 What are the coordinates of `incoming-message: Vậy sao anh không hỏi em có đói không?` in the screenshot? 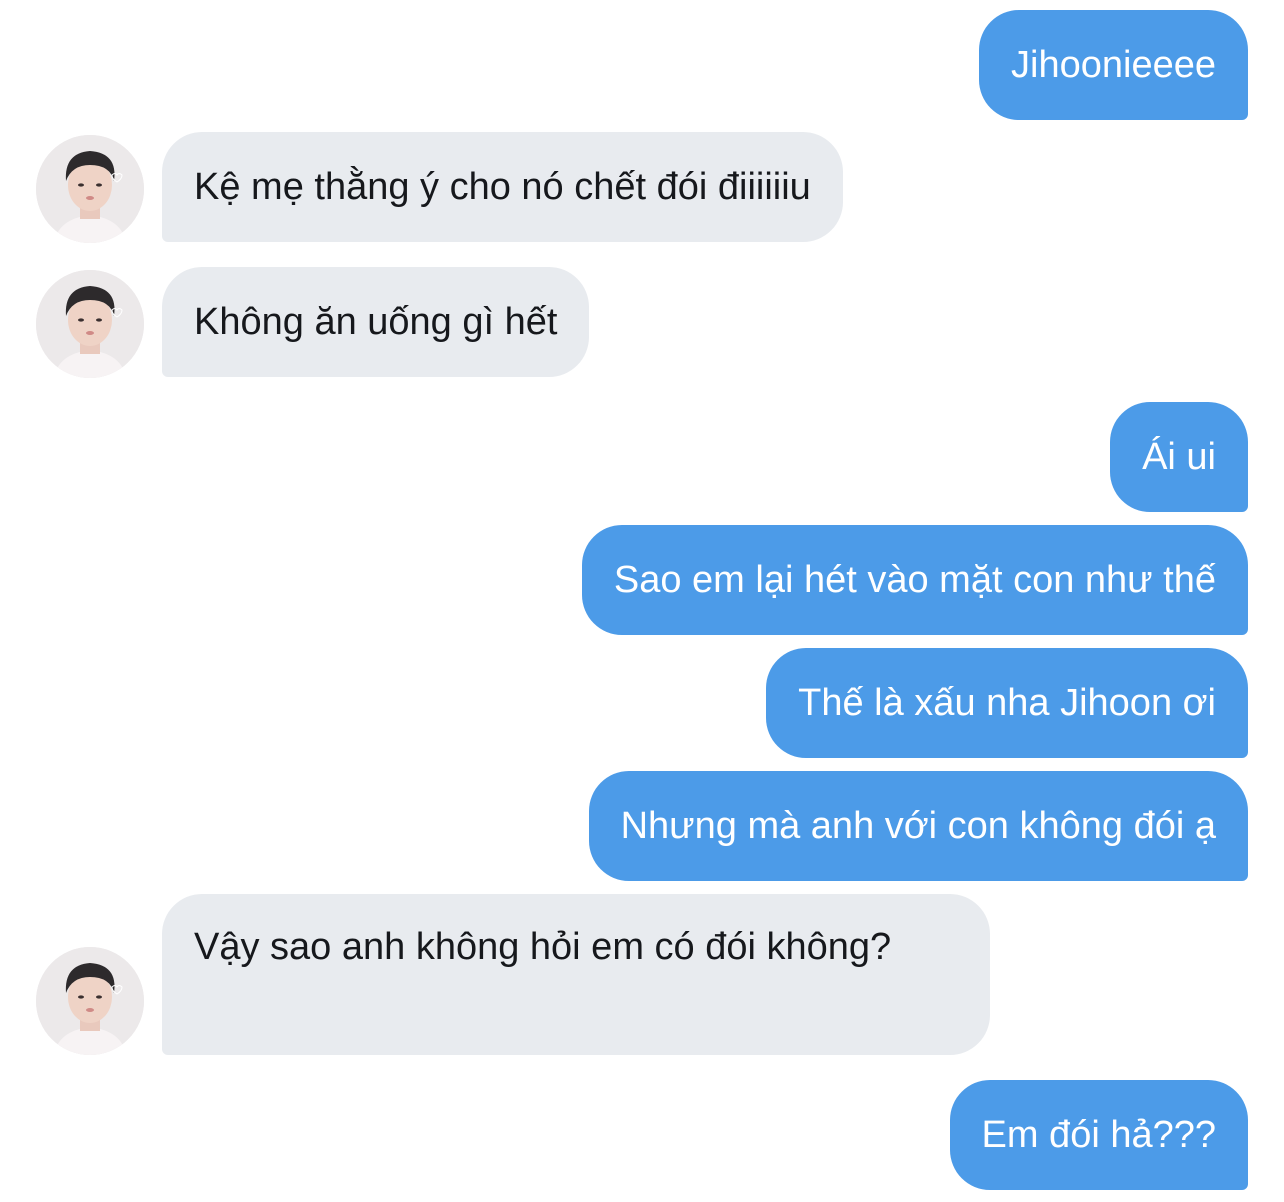 It's located at (576, 974).